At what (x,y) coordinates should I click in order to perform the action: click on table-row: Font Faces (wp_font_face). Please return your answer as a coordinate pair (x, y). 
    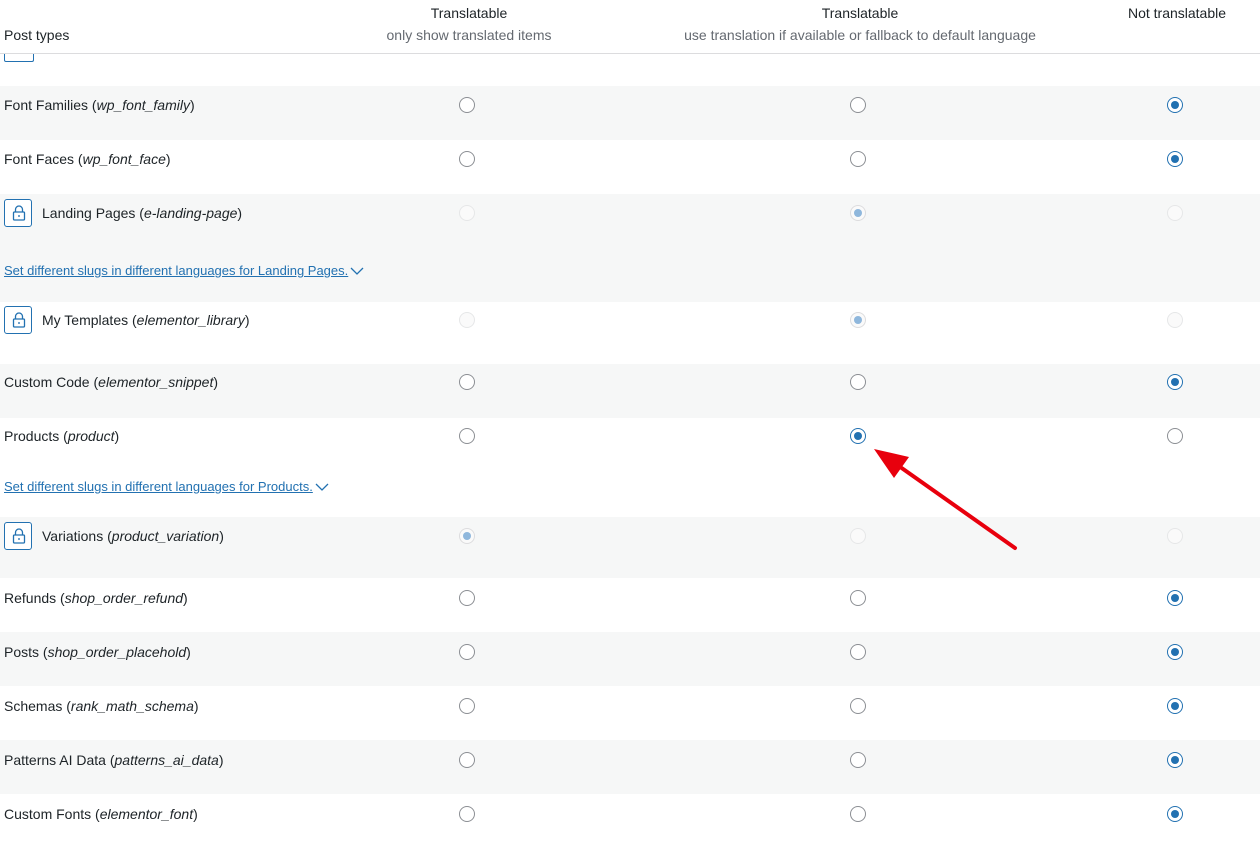
    Looking at the image, I should click on (630, 167).